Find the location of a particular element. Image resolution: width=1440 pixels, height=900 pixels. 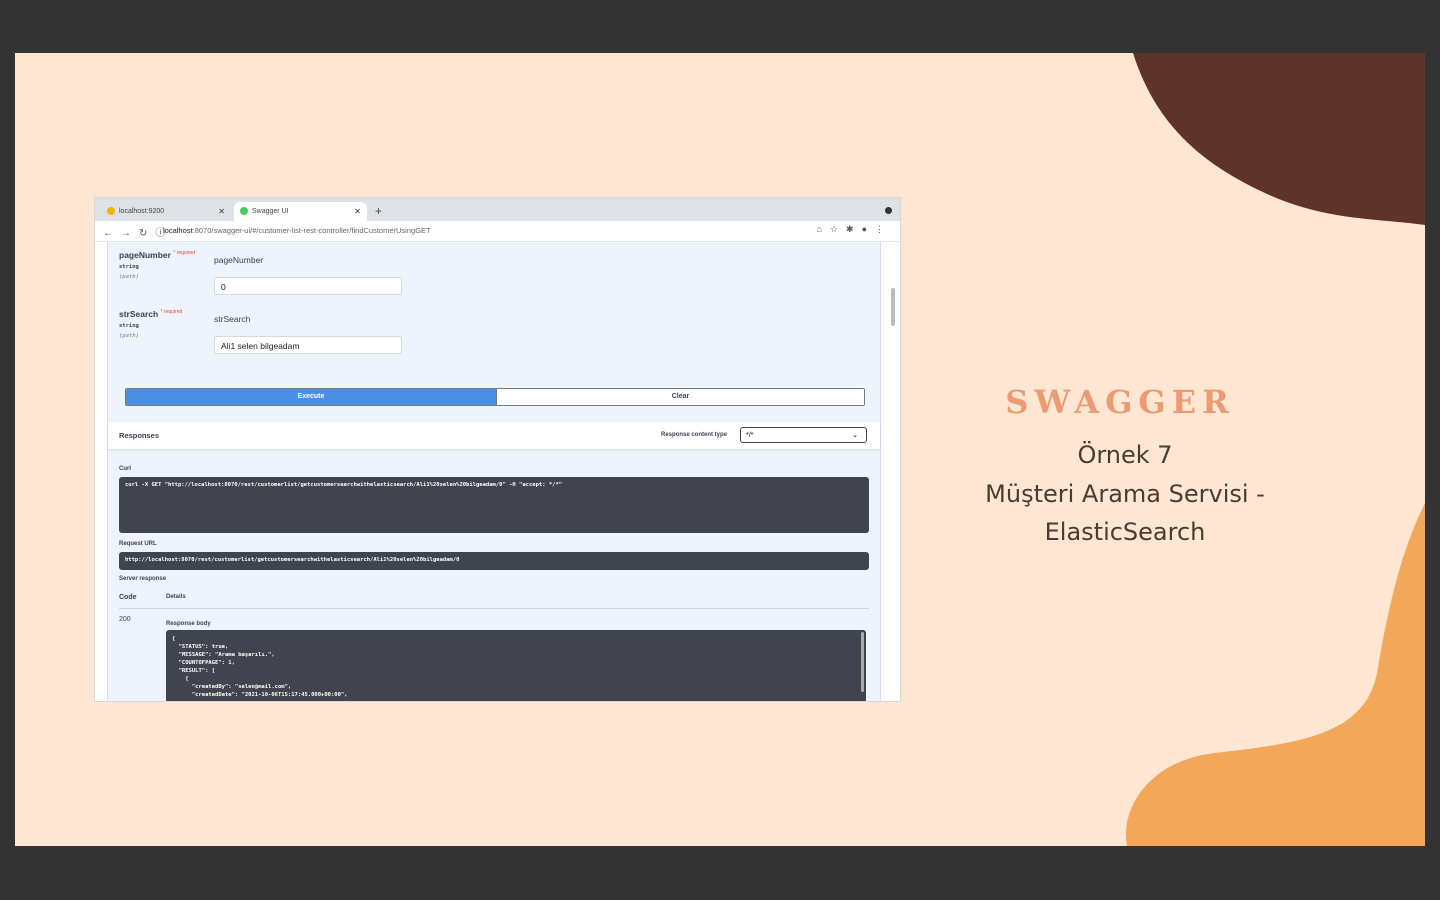

more-icon: ⋮ is located at coordinates (883, 229).